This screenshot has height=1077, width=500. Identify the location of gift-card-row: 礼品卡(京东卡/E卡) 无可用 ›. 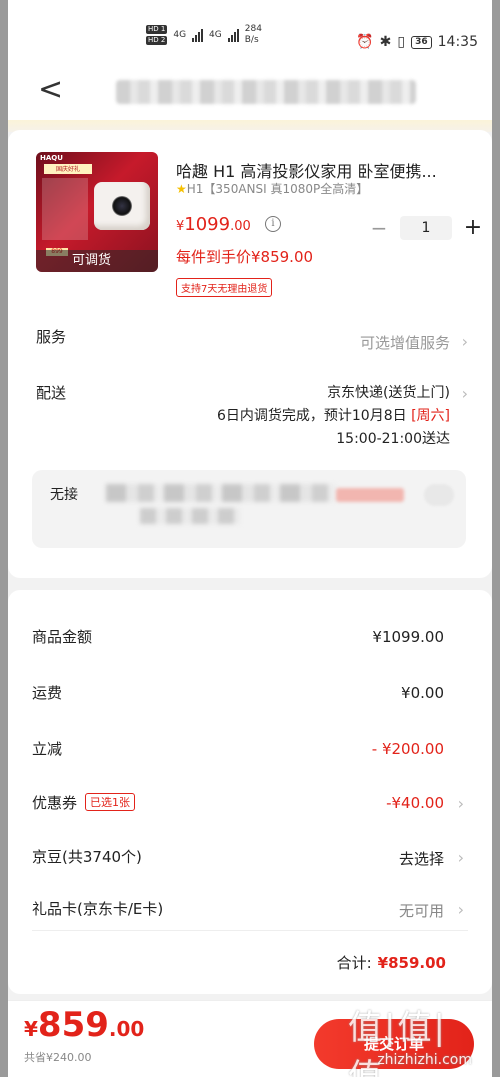
(250, 913).